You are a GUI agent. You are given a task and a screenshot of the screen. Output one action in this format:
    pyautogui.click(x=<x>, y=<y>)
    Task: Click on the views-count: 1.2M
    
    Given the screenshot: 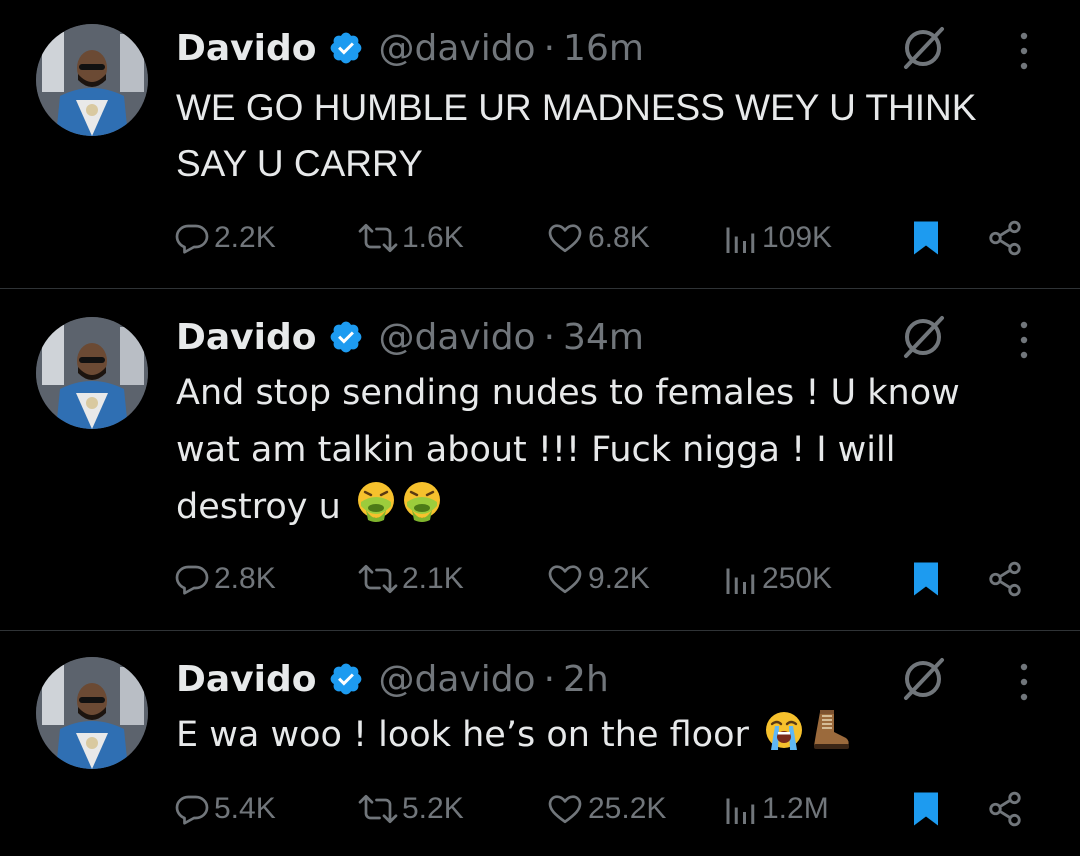 What is the action you would take?
    pyautogui.click(x=795, y=808)
    